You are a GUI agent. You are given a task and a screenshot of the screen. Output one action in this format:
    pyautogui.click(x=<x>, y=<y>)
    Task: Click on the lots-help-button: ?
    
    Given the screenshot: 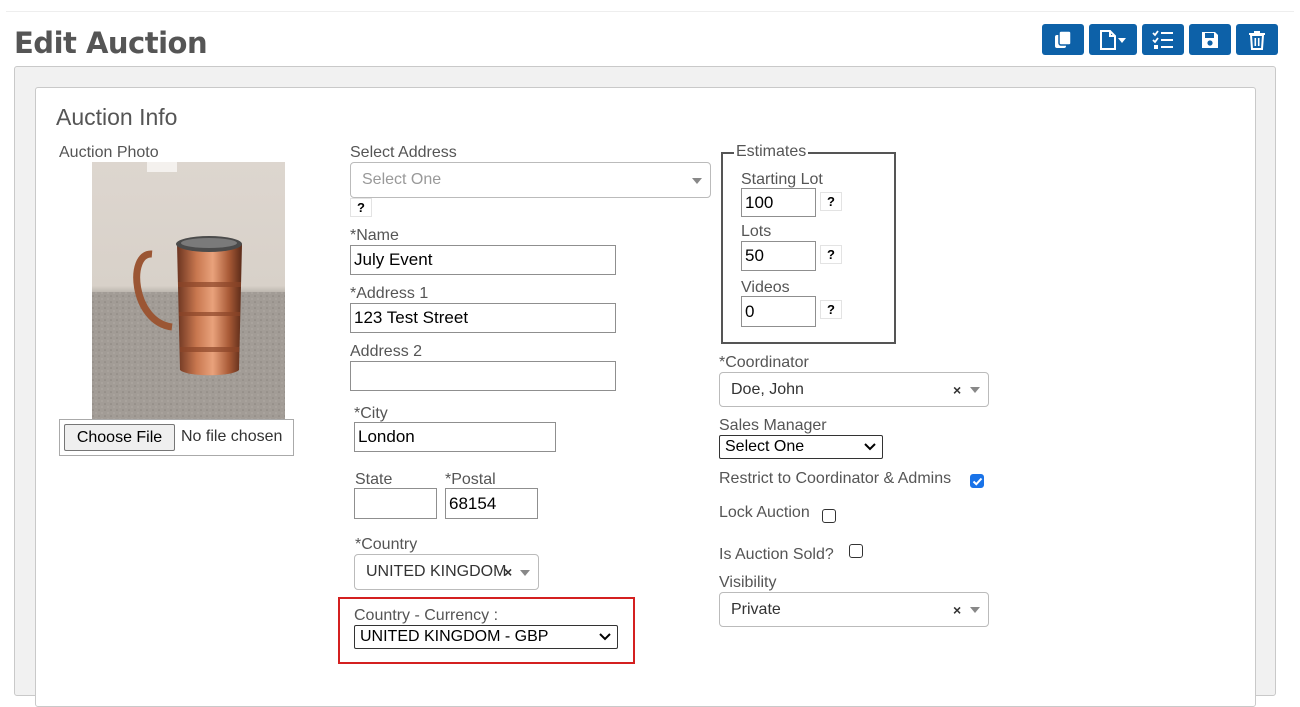 What is the action you would take?
    pyautogui.click(x=831, y=254)
    